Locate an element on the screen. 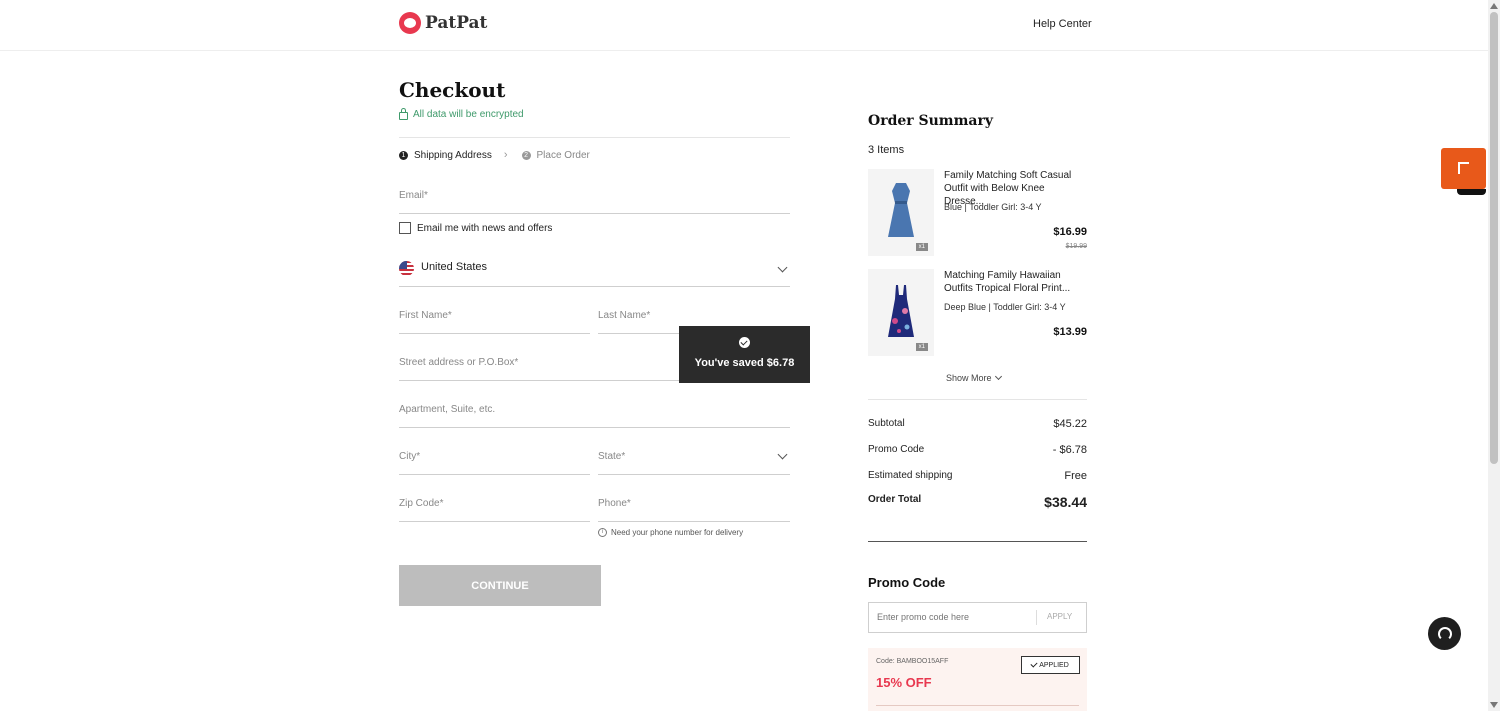 The height and width of the screenshot is (711, 1500). phone-label: Phone* is located at coordinates (614, 503).